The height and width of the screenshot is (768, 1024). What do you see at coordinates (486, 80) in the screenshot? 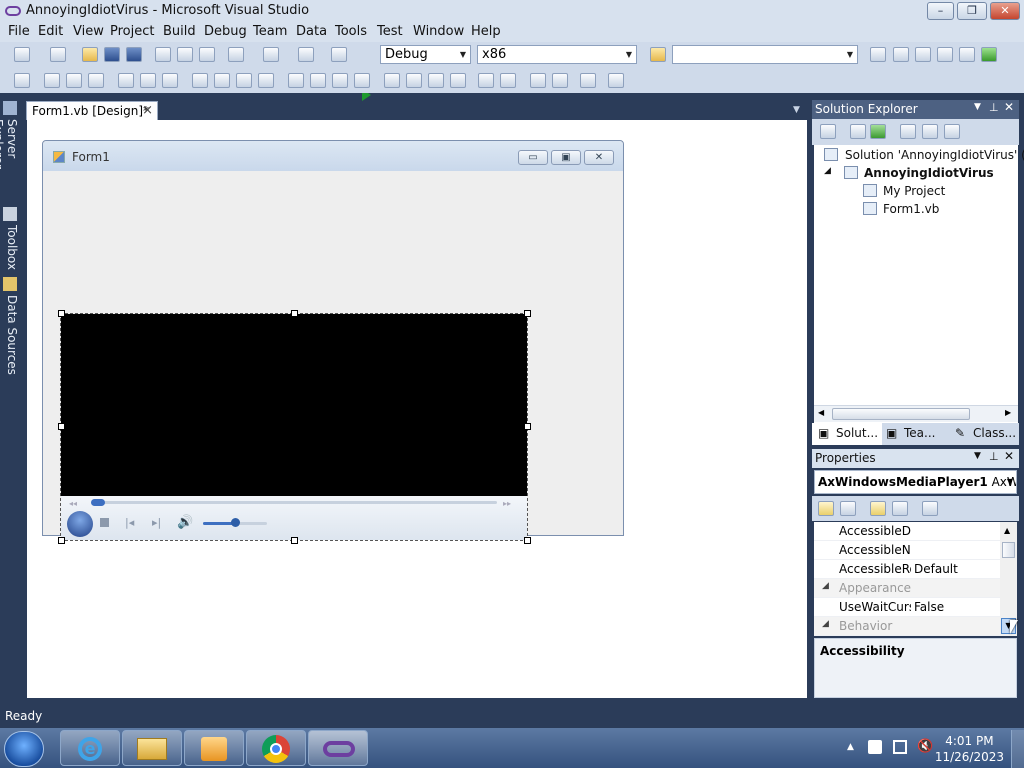
I see `center-horizontally-icon` at bounding box center [486, 80].